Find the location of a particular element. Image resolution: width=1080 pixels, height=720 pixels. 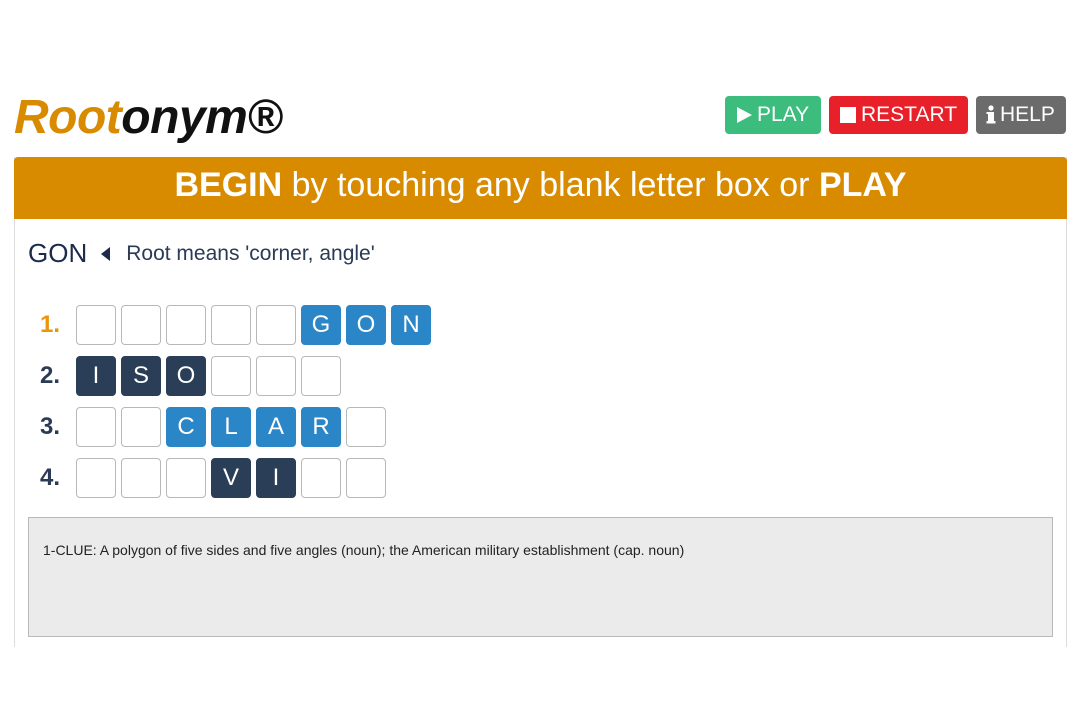

word-row: 3. C L A R is located at coordinates (238, 427).